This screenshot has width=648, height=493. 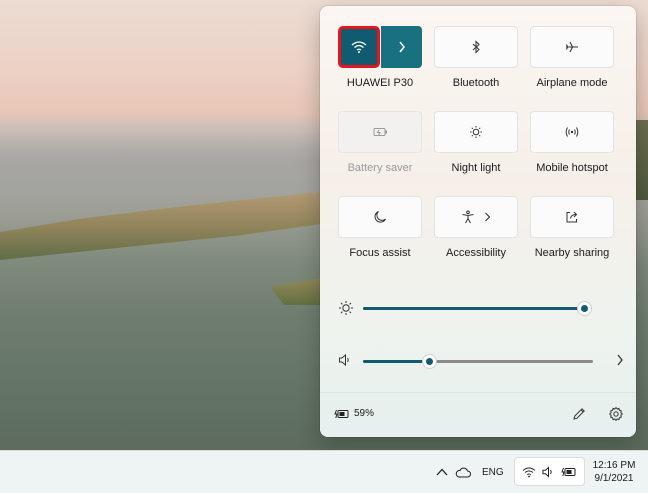 What do you see at coordinates (476, 253) in the screenshot?
I see `tile-label-accessibility: Accessibility` at bounding box center [476, 253].